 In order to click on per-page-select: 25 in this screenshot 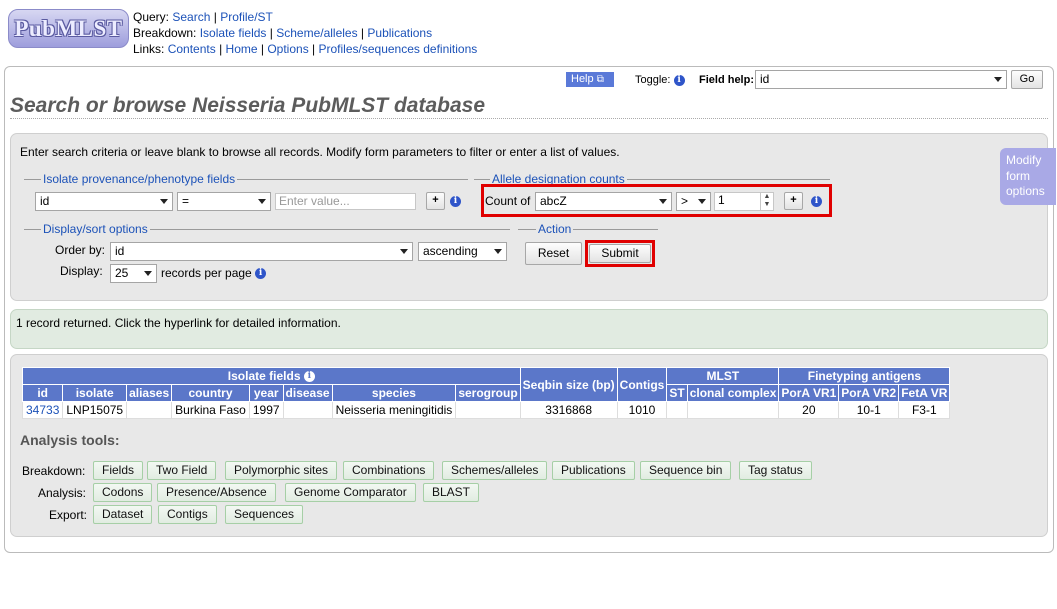, I will do `click(133, 273)`.